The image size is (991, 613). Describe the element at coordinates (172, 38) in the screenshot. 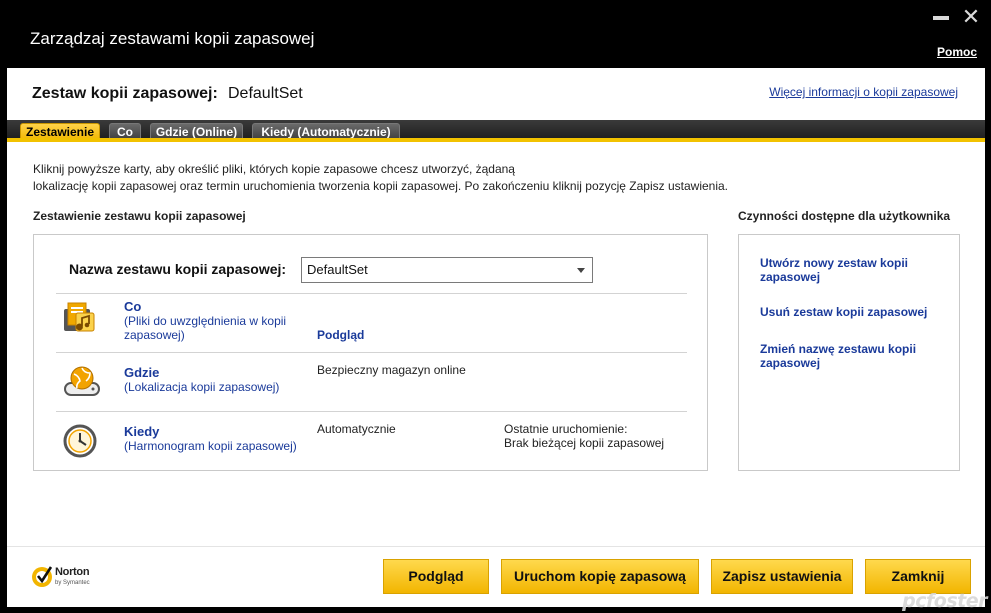

I see `window-title: Zarządzaj zestawami kopii zapasowej` at that location.